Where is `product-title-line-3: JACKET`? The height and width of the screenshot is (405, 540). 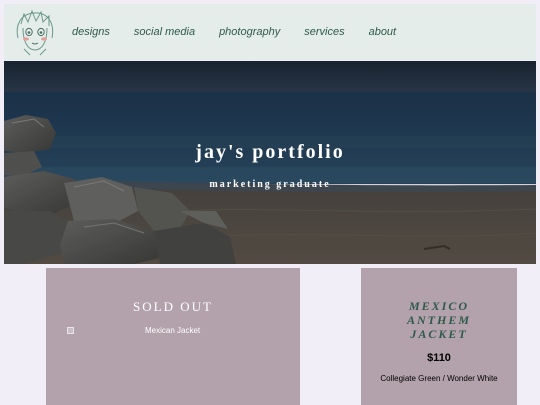 product-title-line-3: JACKET is located at coordinates (439, 334).